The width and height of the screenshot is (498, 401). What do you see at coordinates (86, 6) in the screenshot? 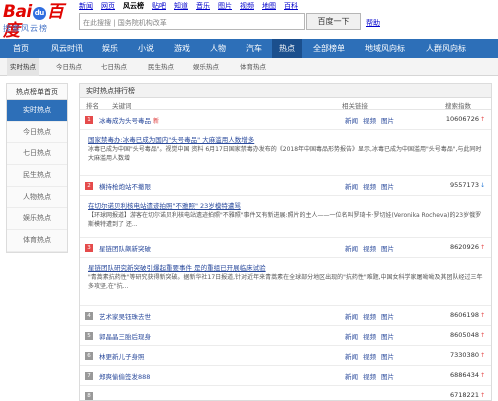
I see `topnav-news: 新闻` at bounding box center [86, 6].